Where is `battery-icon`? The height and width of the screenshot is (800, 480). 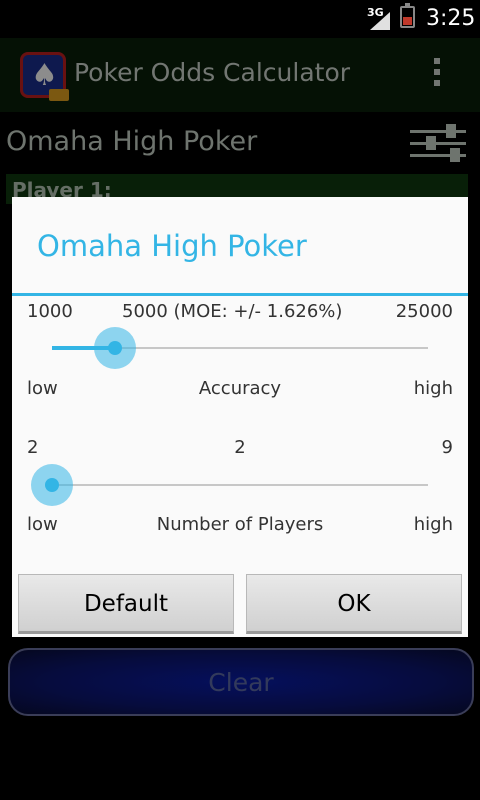 battery-icon is located at coordinates (407, 15).